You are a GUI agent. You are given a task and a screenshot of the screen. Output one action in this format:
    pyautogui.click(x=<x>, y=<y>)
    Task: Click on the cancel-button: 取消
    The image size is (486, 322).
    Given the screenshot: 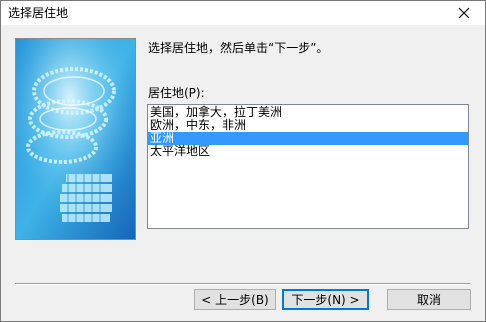 What is the action you would take?
    pyautogui.click(x=429, y=299)
    